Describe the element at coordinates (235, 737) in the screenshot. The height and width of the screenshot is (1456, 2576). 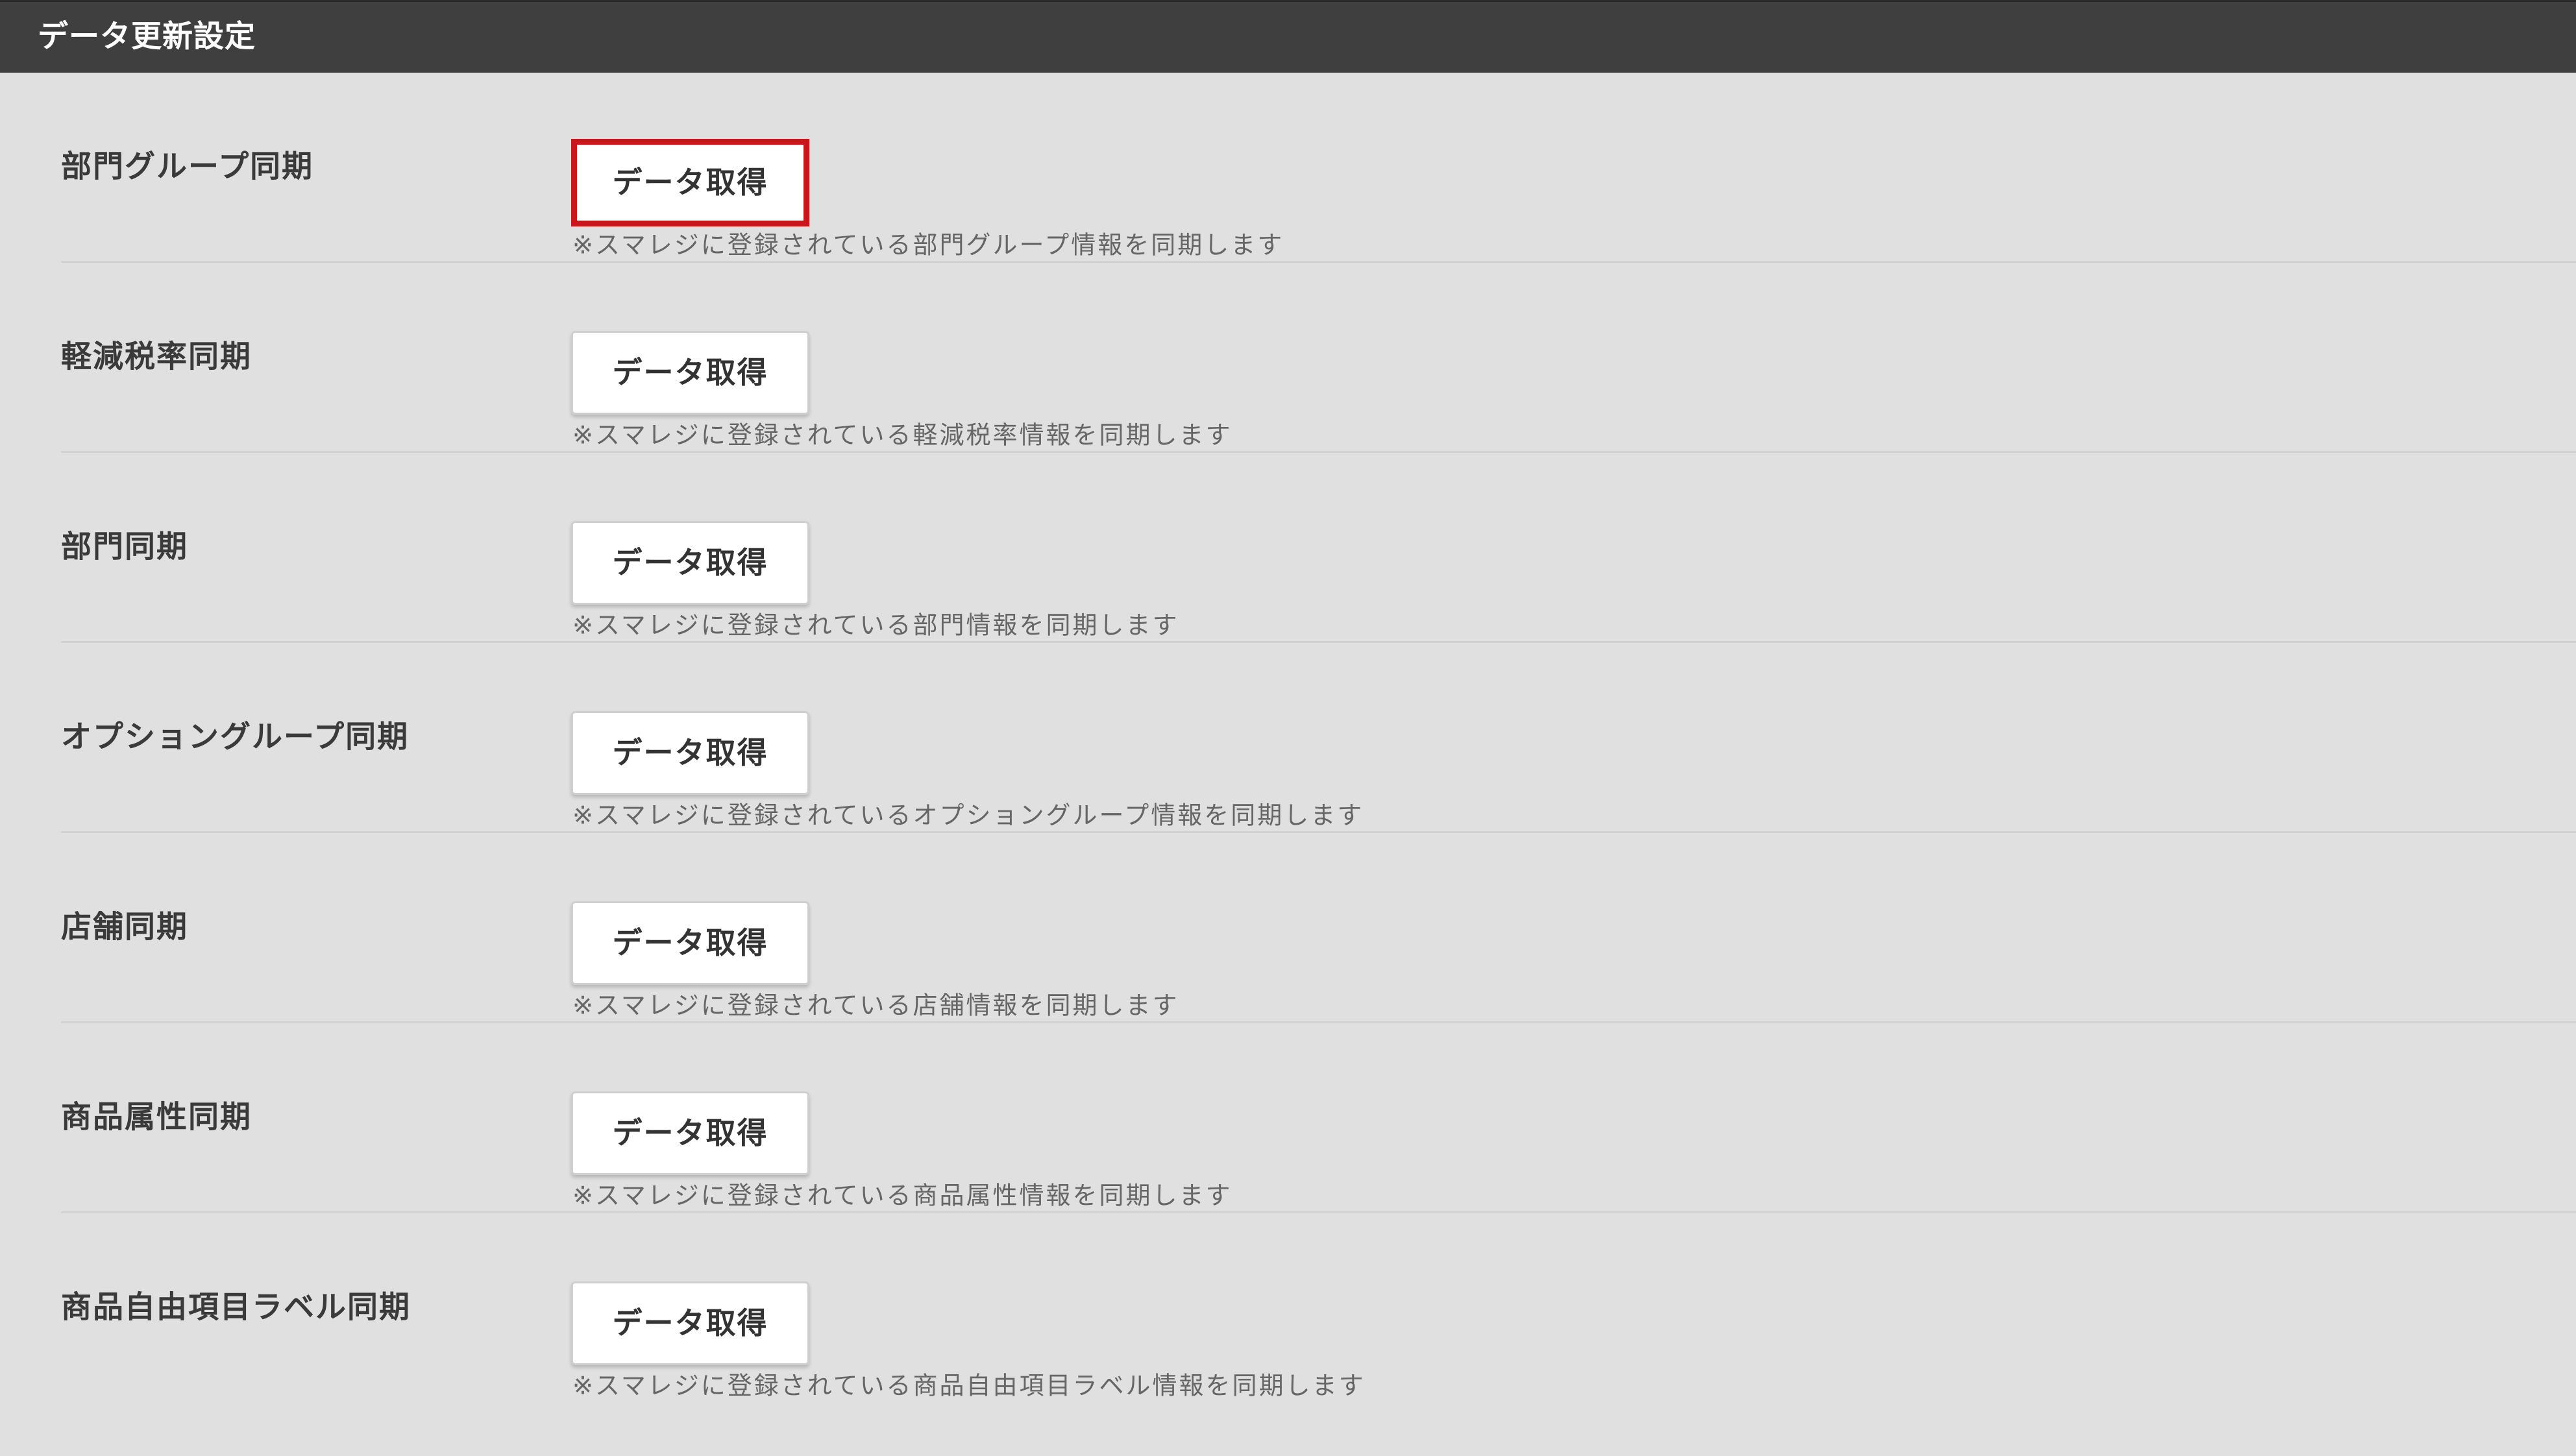
I see `row-label: オプショングループ同期` at that location.